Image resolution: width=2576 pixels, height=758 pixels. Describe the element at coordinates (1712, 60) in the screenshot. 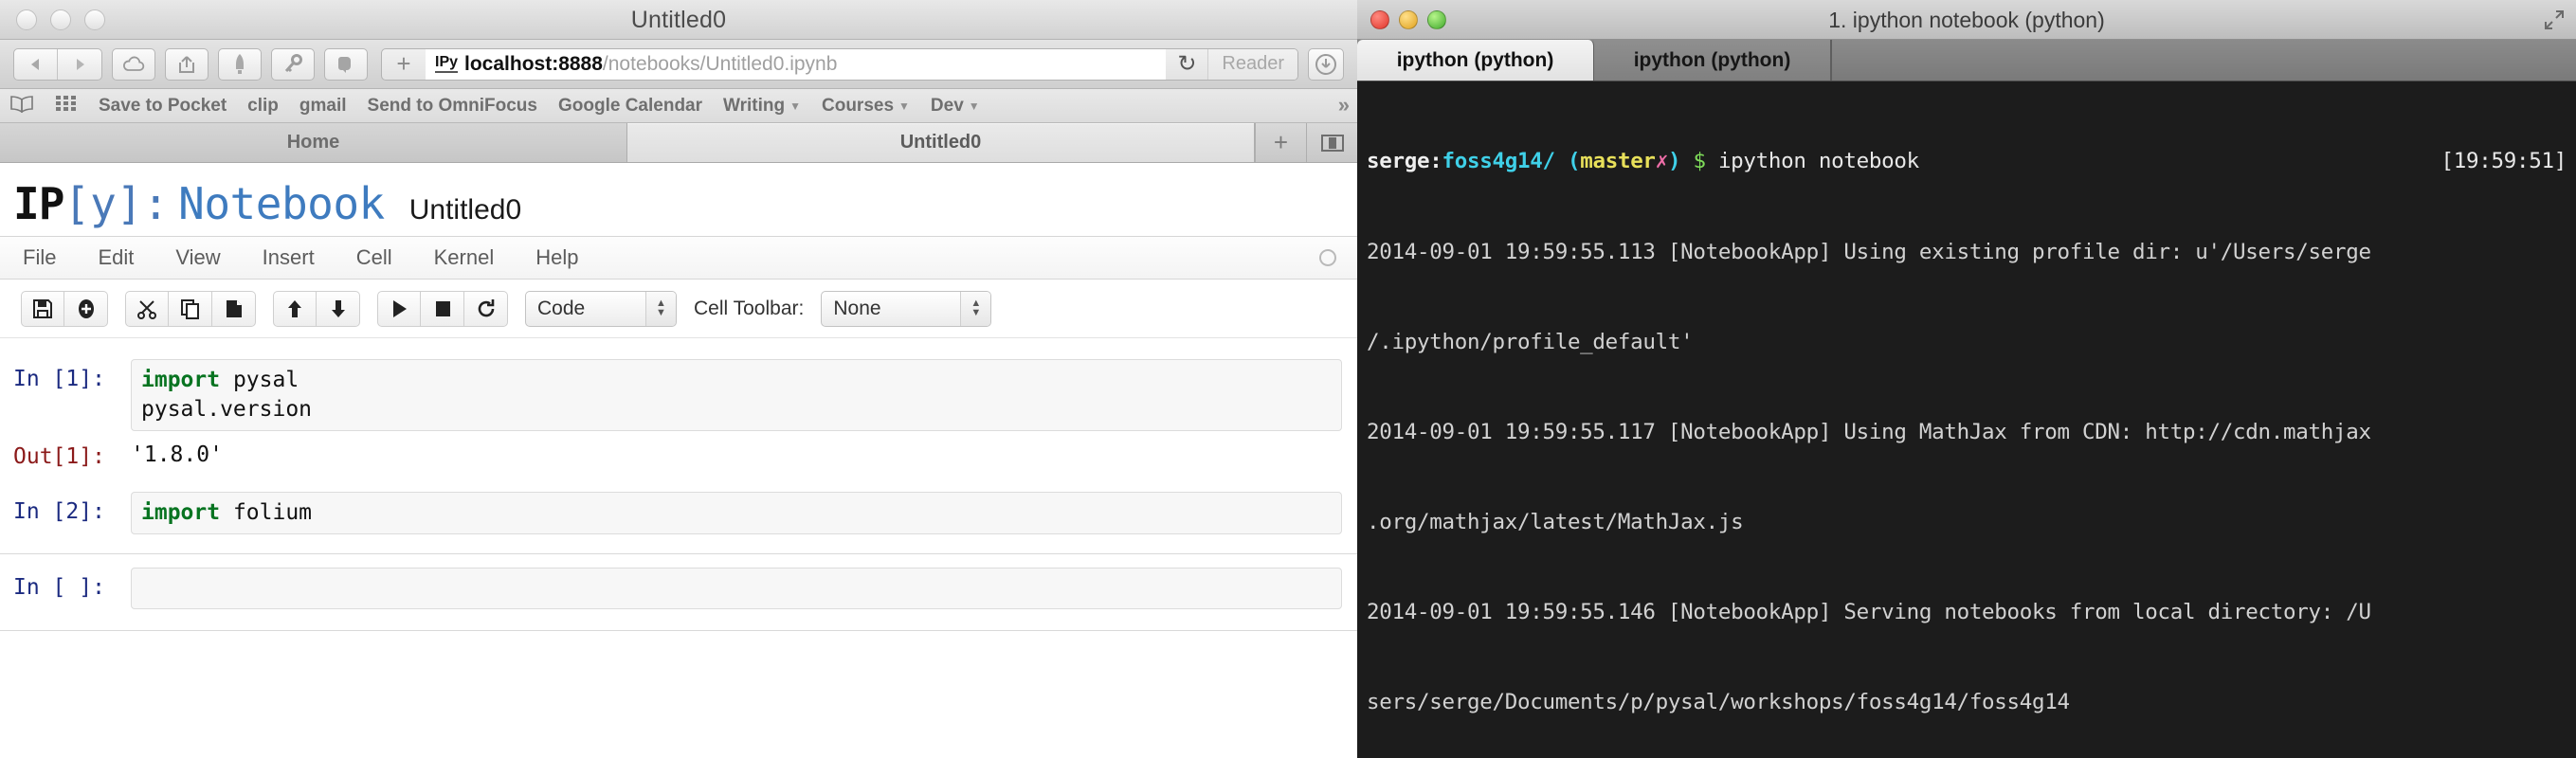

I see `terminal-tab-2: ipython (python)` at that location.